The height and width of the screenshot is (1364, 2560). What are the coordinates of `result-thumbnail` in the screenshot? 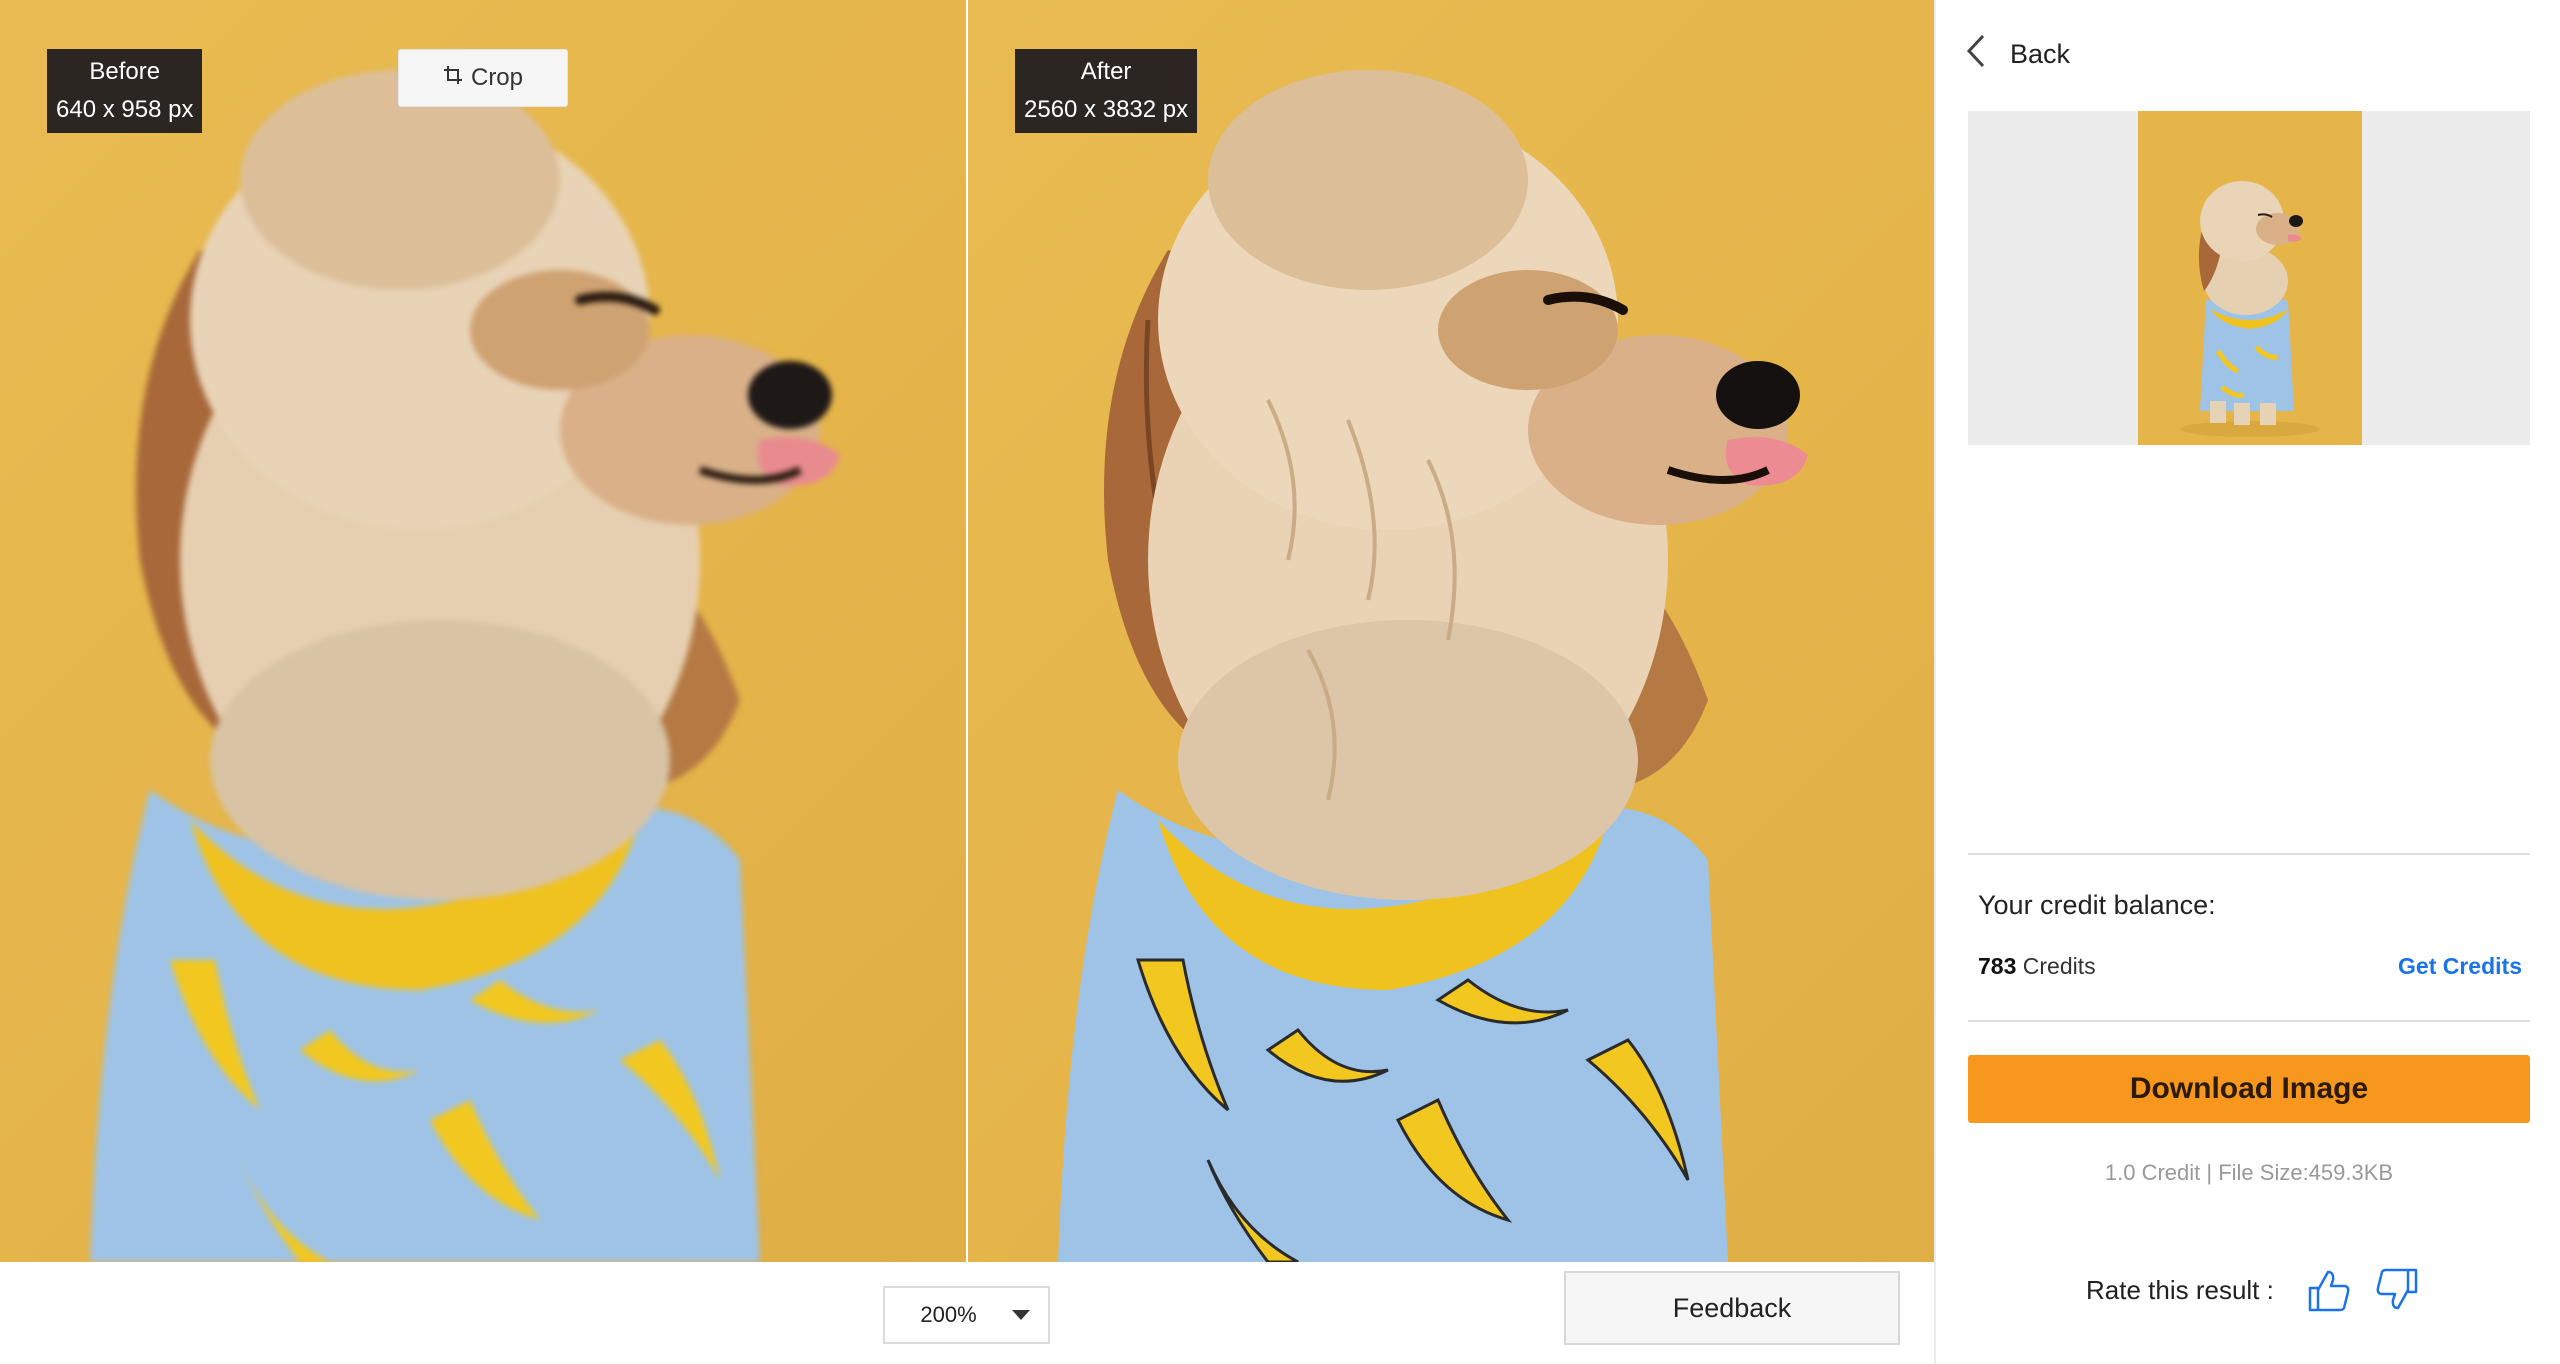 It's located at (2250, 278).